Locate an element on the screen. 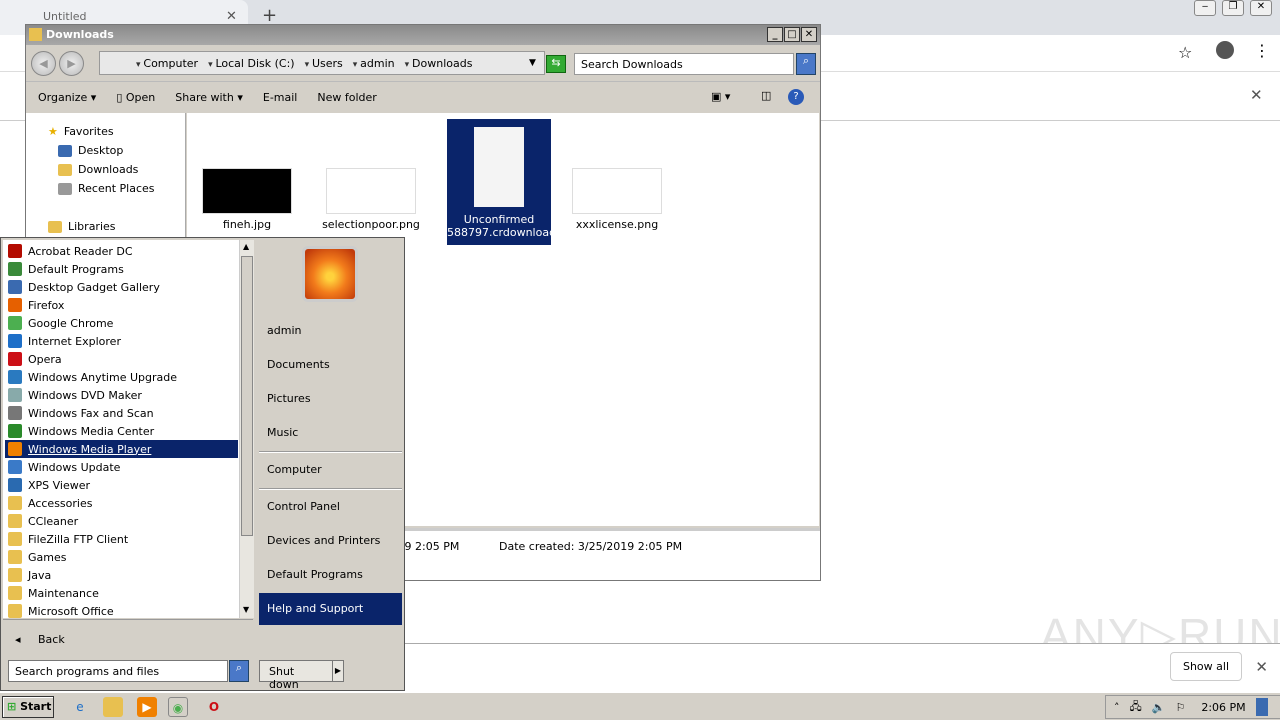 This screenshot has width=1280, height=720. open-button: ▯ Open is located at coordinates (135, 97).